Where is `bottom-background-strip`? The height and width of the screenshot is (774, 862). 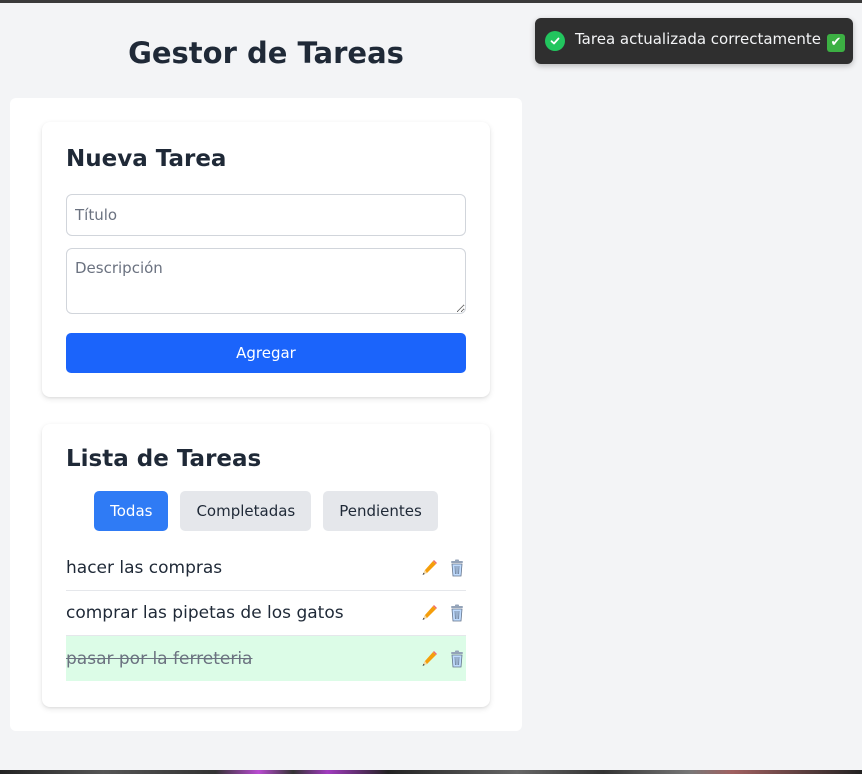 bottom-background-strip is located at coordinates (431, 772).